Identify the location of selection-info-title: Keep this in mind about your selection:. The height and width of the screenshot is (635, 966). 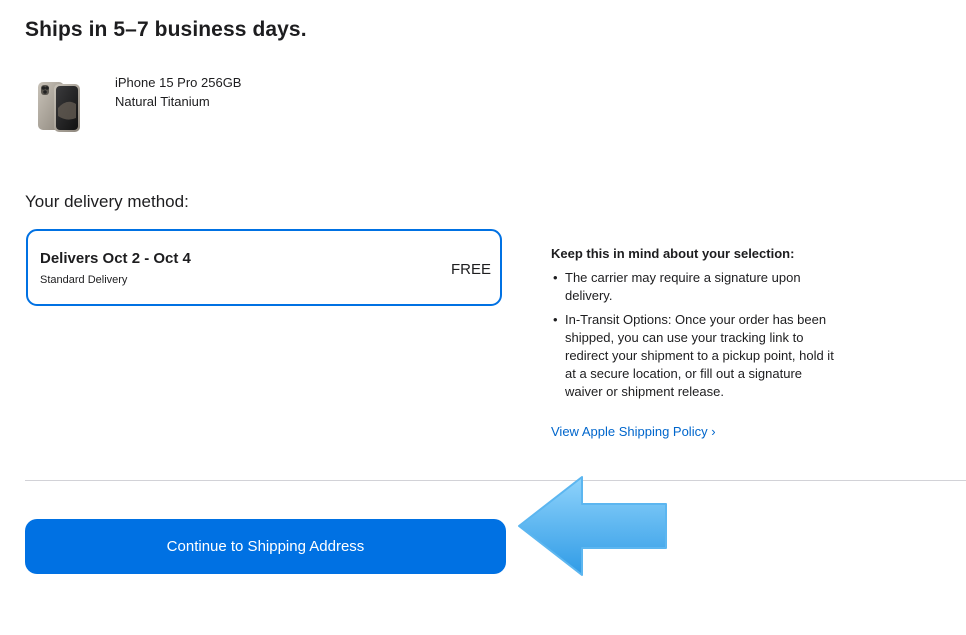
(673, 253).